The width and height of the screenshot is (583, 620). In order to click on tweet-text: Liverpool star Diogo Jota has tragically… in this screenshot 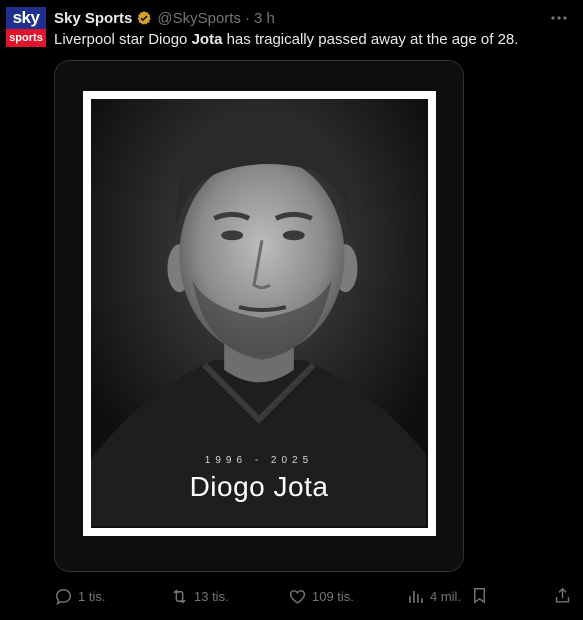, I will do `click(286, 40)`.